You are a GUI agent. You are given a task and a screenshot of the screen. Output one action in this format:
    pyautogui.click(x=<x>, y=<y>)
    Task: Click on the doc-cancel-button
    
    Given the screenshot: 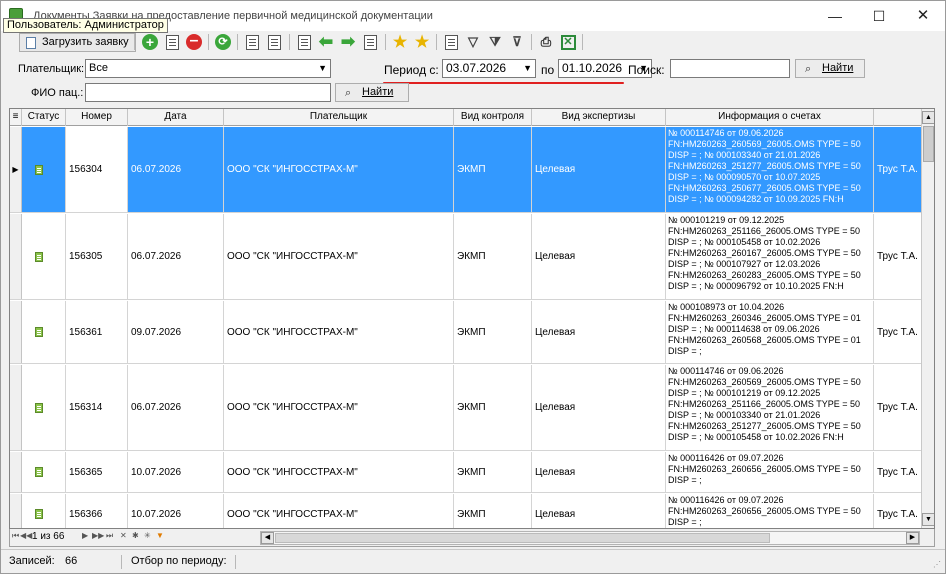 What is the action you would take?
    pyautogui.click(x=274, y=42)
    